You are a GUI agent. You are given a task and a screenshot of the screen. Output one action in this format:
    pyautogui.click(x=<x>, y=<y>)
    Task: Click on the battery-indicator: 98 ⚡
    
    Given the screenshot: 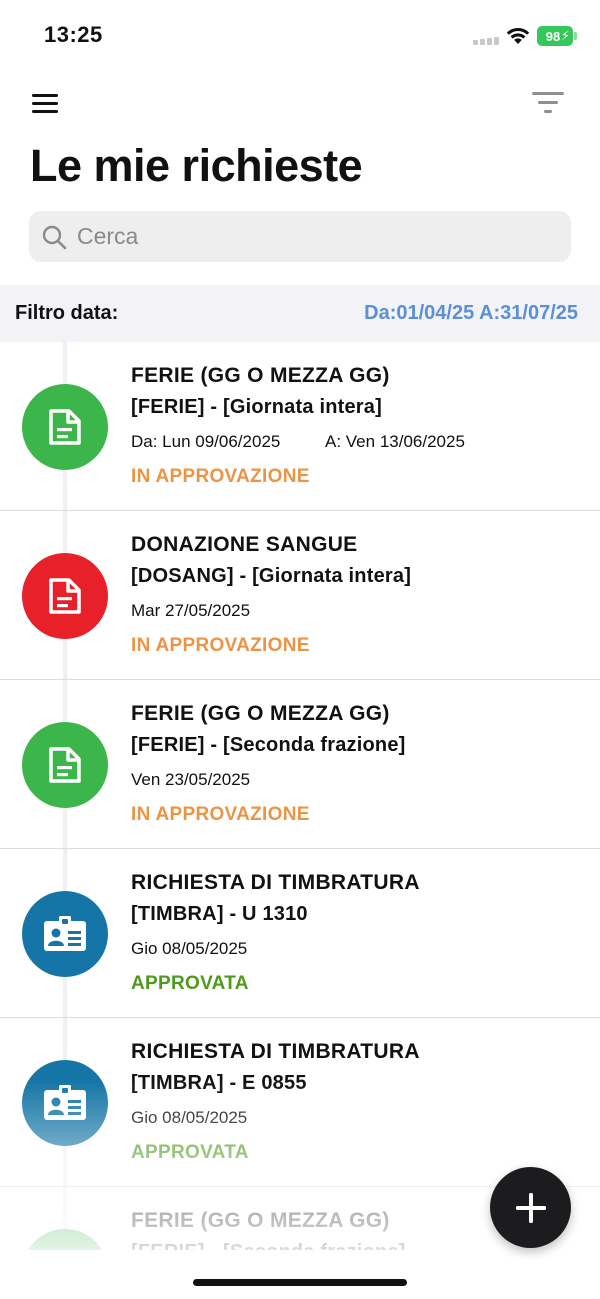 What is the action you would take?
    pyautogui.click(x=557, y=36)
    